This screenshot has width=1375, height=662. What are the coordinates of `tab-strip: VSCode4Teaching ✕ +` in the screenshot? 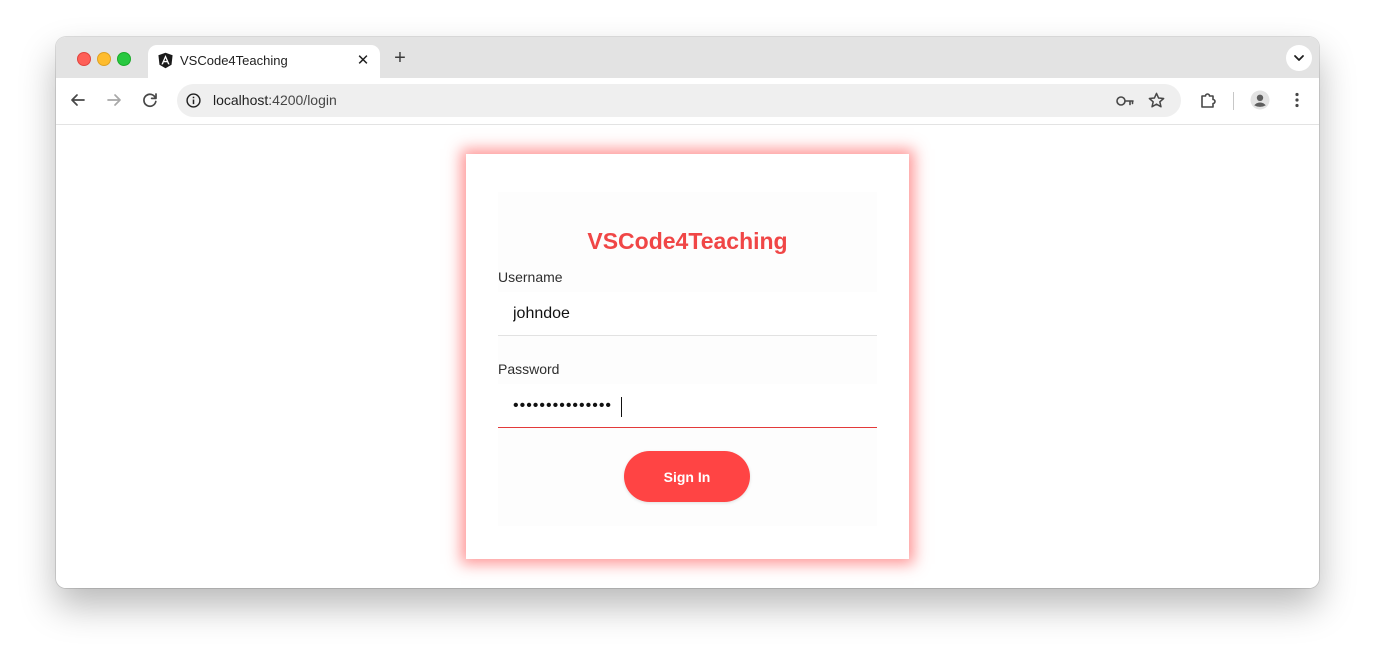 It's located at (687, 57).